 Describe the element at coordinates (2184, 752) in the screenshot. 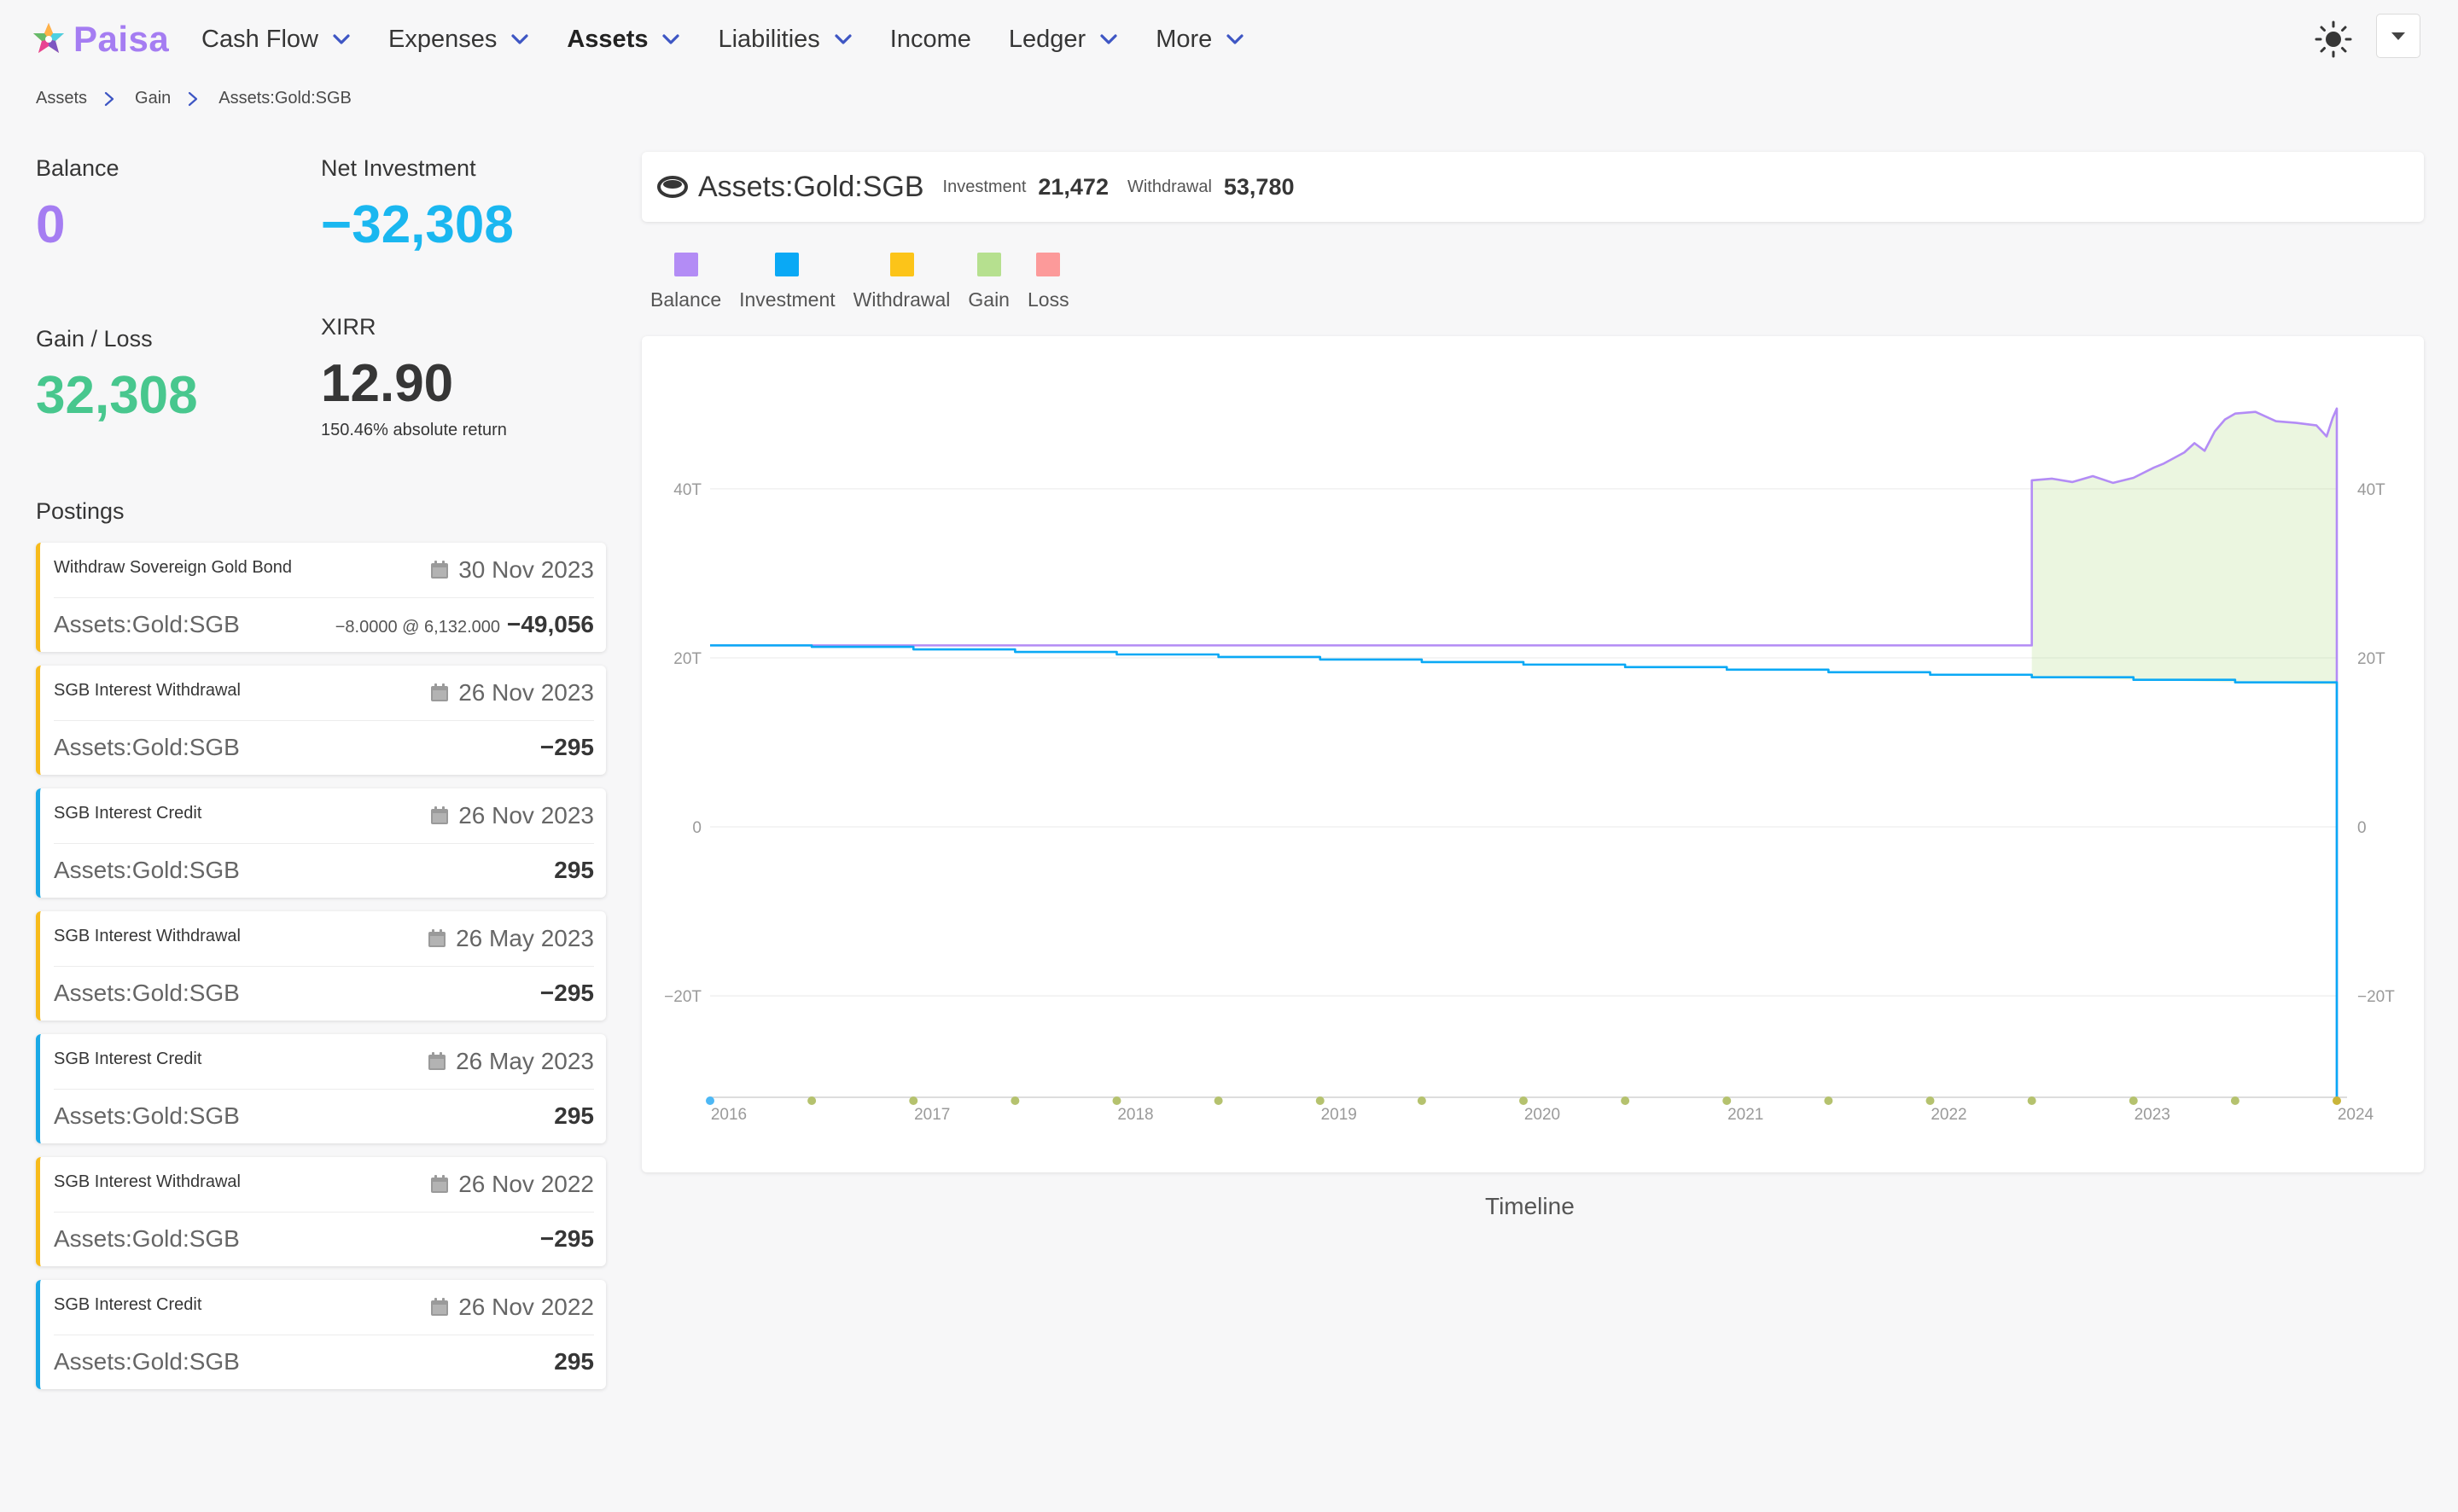

I see `gain-area` at that location.